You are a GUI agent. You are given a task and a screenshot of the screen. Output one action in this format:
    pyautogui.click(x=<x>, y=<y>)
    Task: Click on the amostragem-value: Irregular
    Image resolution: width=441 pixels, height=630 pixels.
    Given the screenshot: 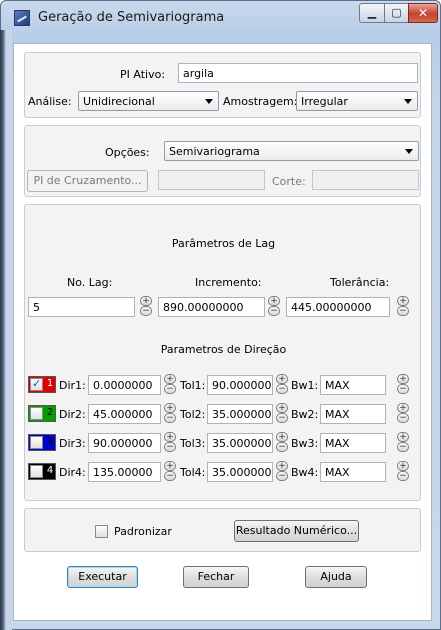 What is the action you would take?
    pyautogui.click(x=324, y=101)
    